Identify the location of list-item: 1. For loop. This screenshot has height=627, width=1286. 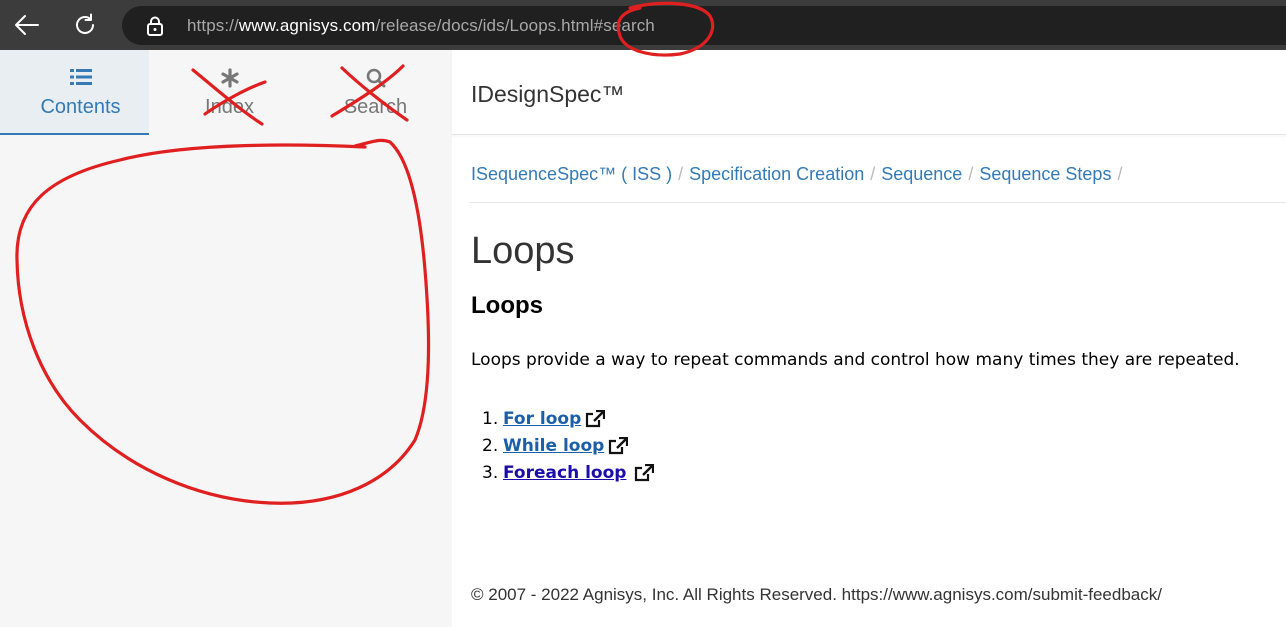
(568, 418).